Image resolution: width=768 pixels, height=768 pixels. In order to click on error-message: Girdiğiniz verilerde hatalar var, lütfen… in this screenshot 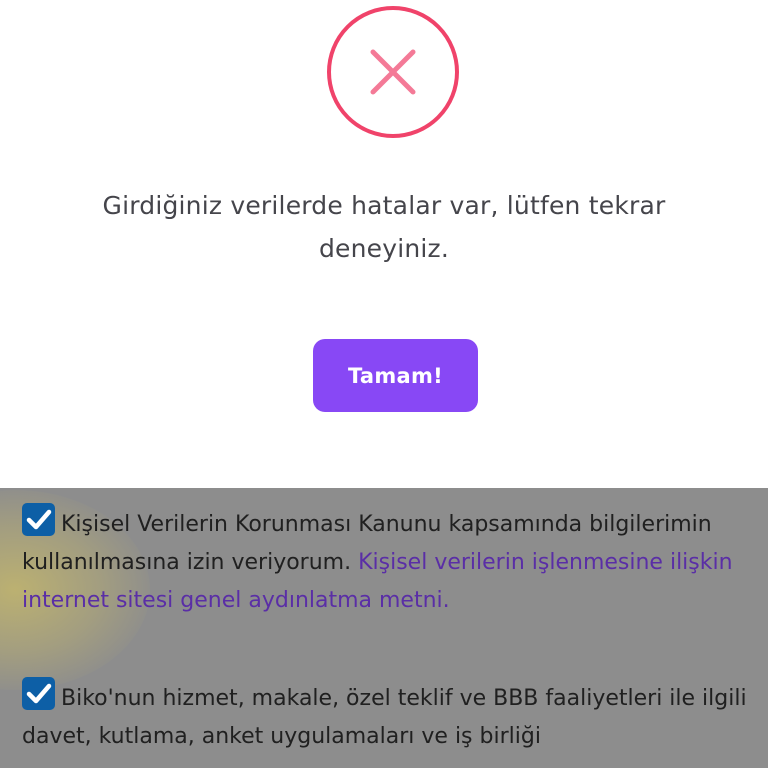, I will do `click(384, 227)`.